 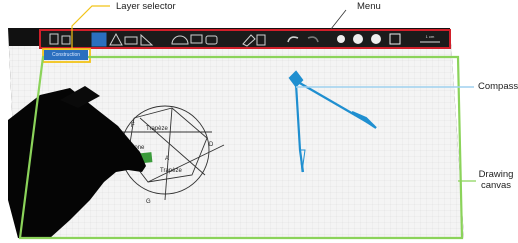 What do you see at coordinates (99, 39) in the screenshot?
I see `pencil-tool-icon` at bounding box center [99, 39].